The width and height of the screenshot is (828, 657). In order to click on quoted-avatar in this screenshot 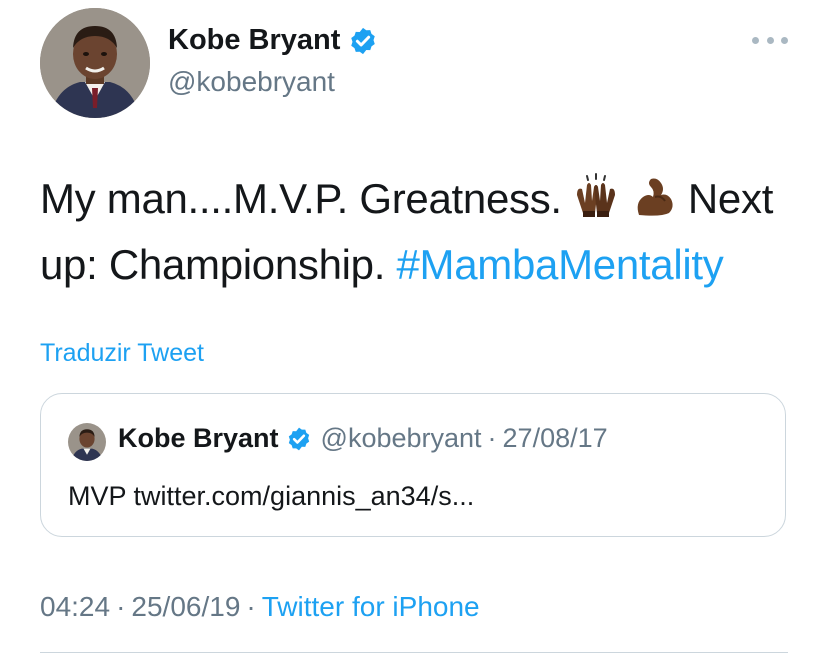, I will do `click(87, 442)`.